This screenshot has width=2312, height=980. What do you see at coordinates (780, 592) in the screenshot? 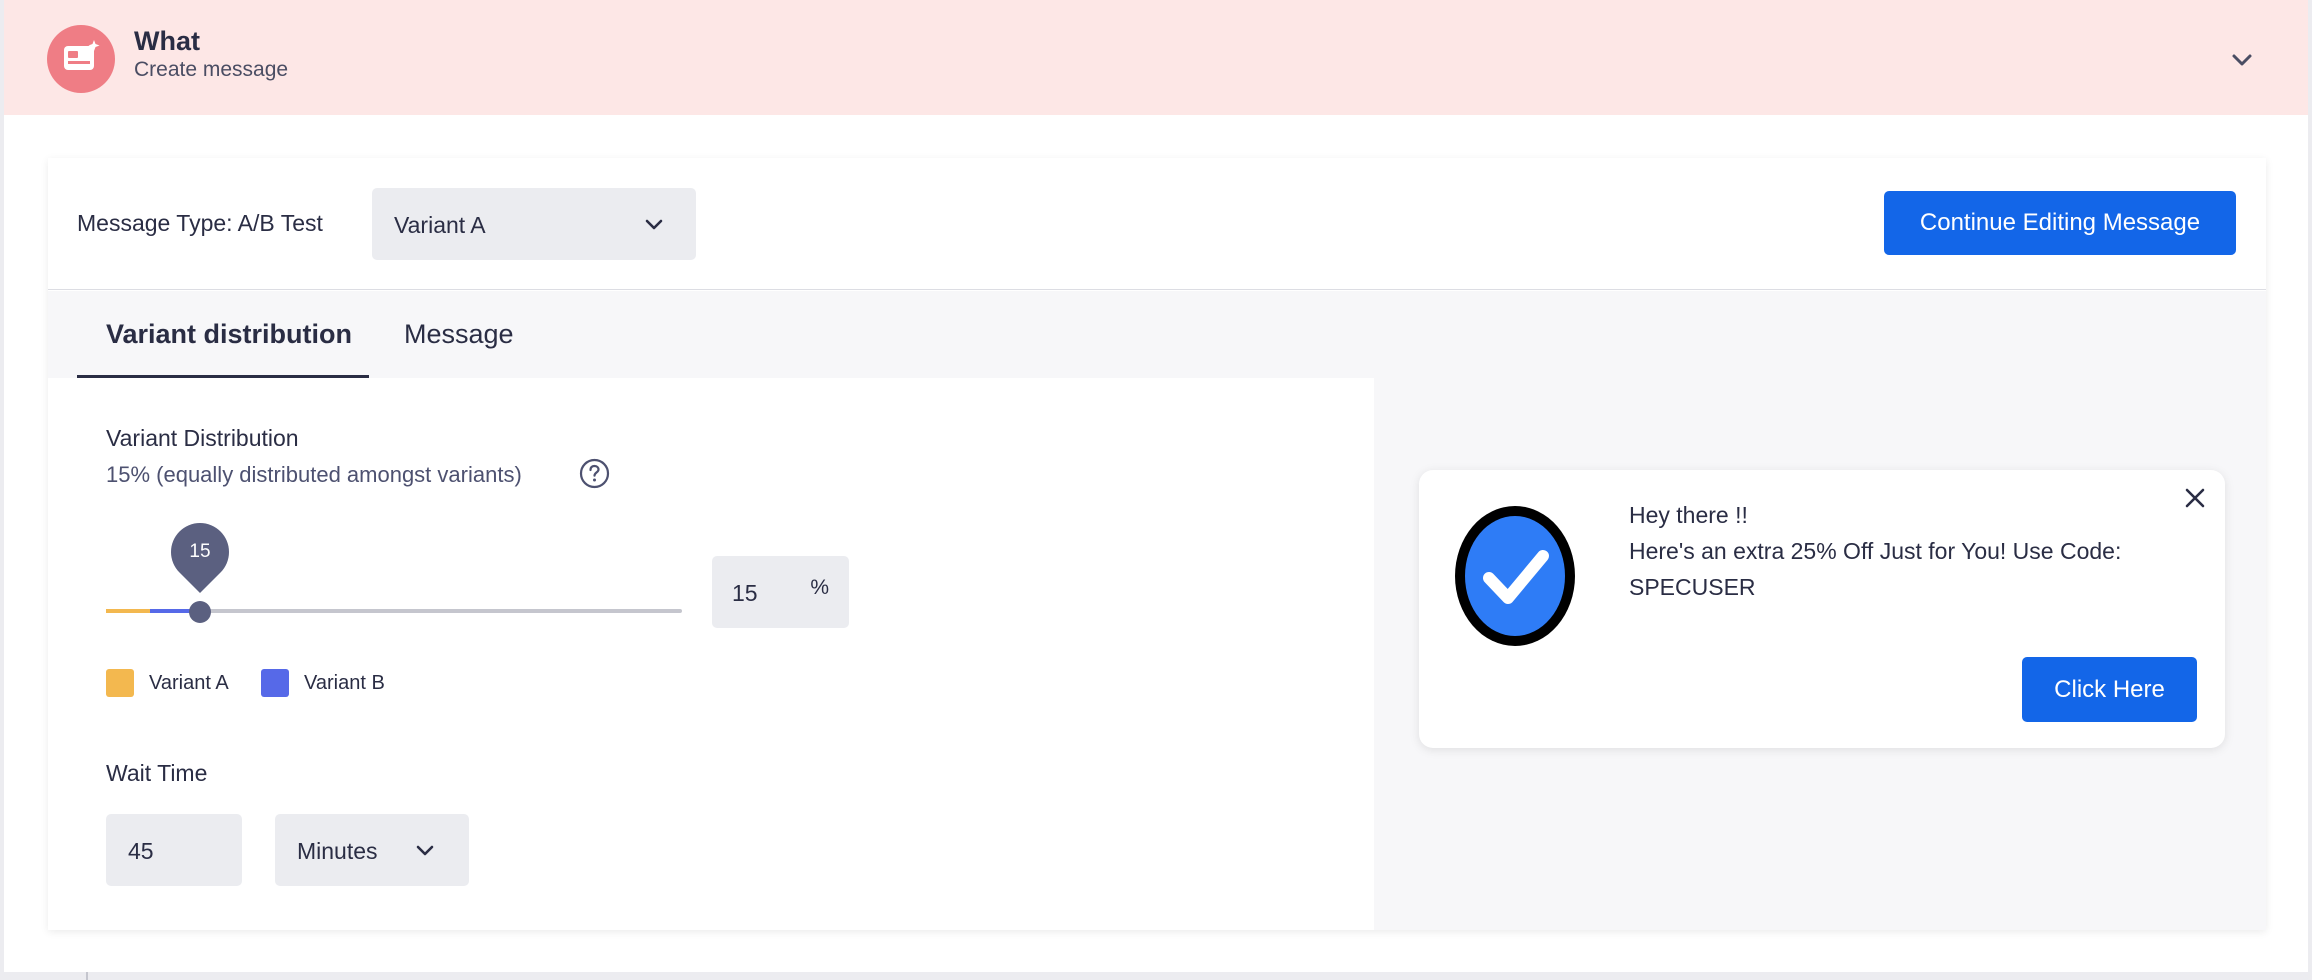
I see `distribution-percent-input: 15 %` at bounding box center [780, 592].